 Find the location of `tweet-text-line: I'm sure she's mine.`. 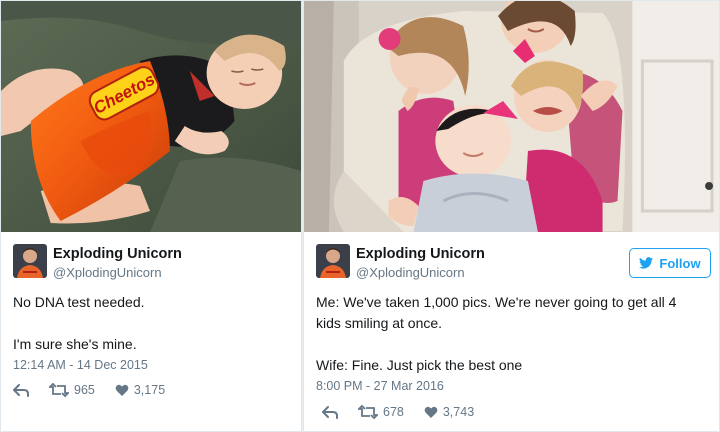

tweet-text-line: I'm sure she's mine. is located at coordinates (75, 344).